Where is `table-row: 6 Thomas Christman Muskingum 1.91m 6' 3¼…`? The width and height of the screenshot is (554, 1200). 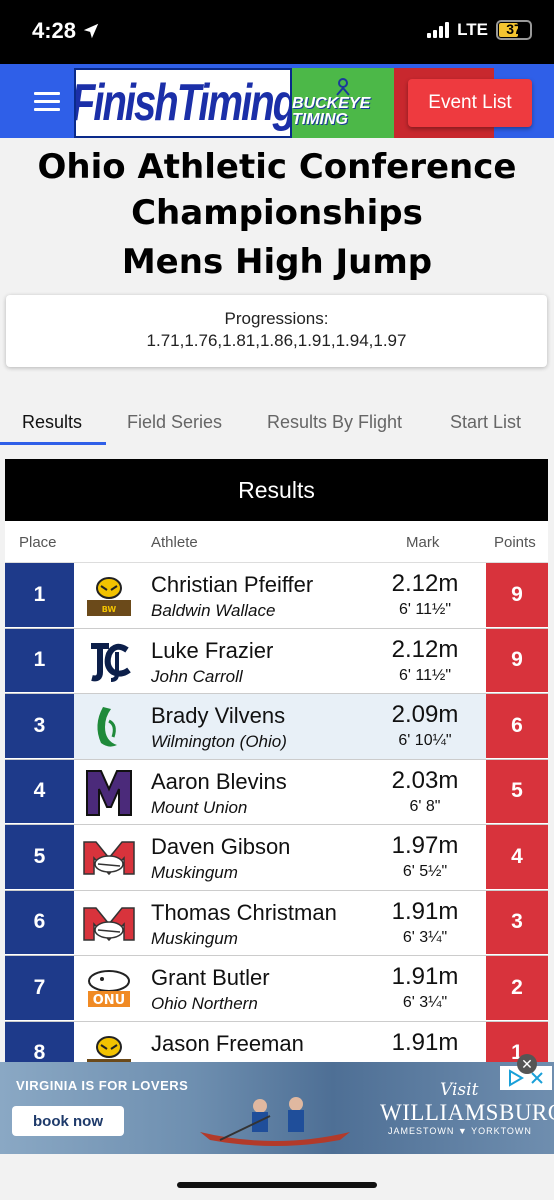 table-row: 6 Thomas Christman Muskingum 1.91m 6' 3¼… is located at coordinates (276, 923).